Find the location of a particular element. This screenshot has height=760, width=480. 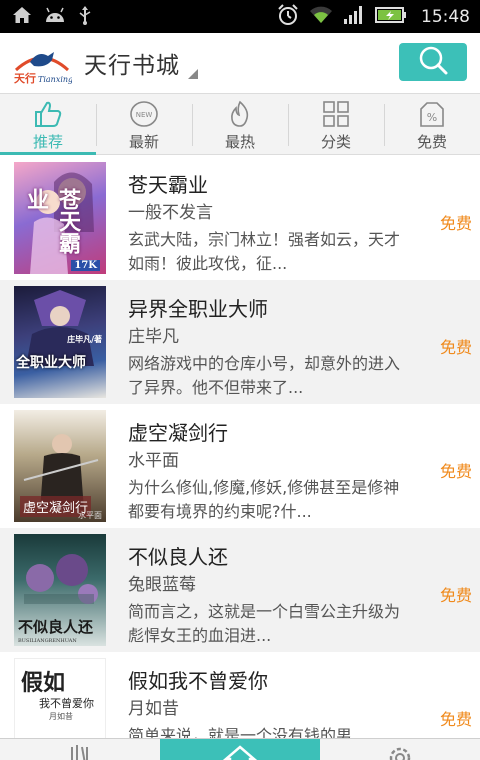

tab-label: 分类 is located at coordinates (335, 142).